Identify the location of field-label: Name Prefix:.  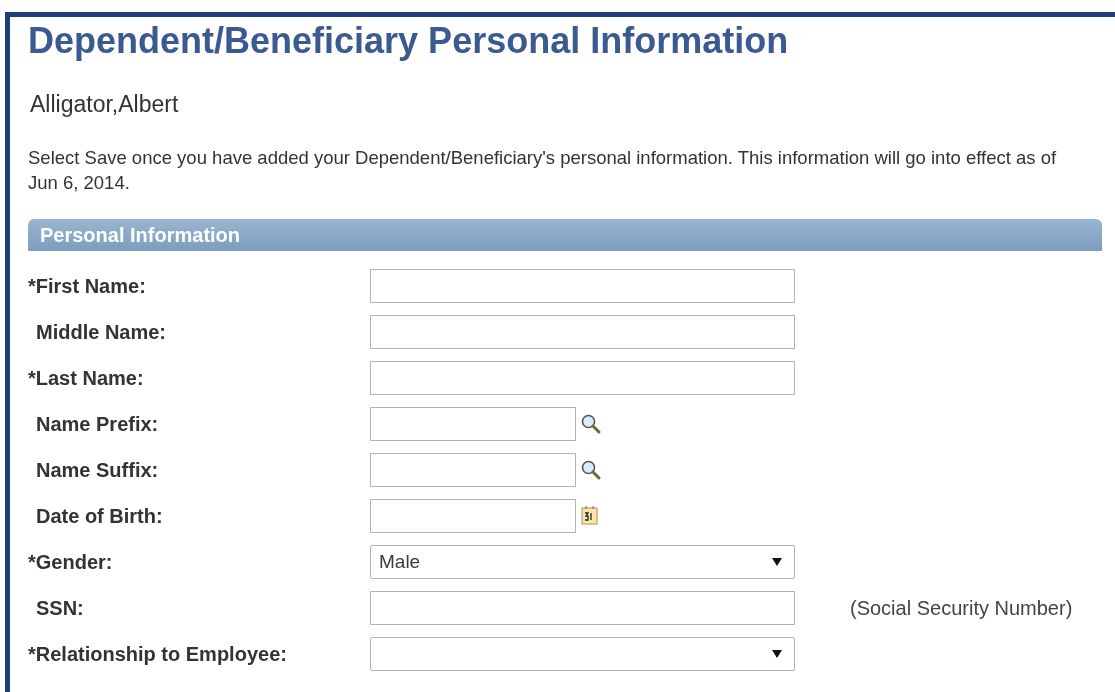
(97, 424).